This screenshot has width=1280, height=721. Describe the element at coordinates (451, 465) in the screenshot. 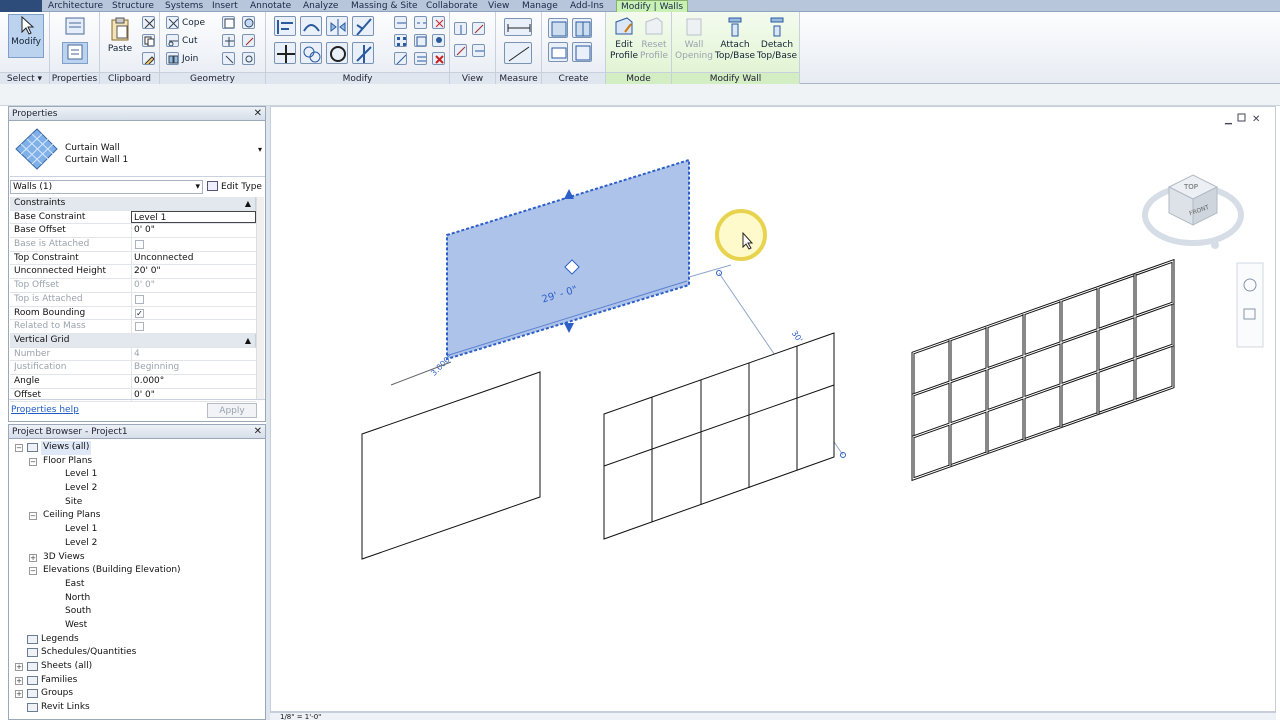

I see `plain-wall` at that location.